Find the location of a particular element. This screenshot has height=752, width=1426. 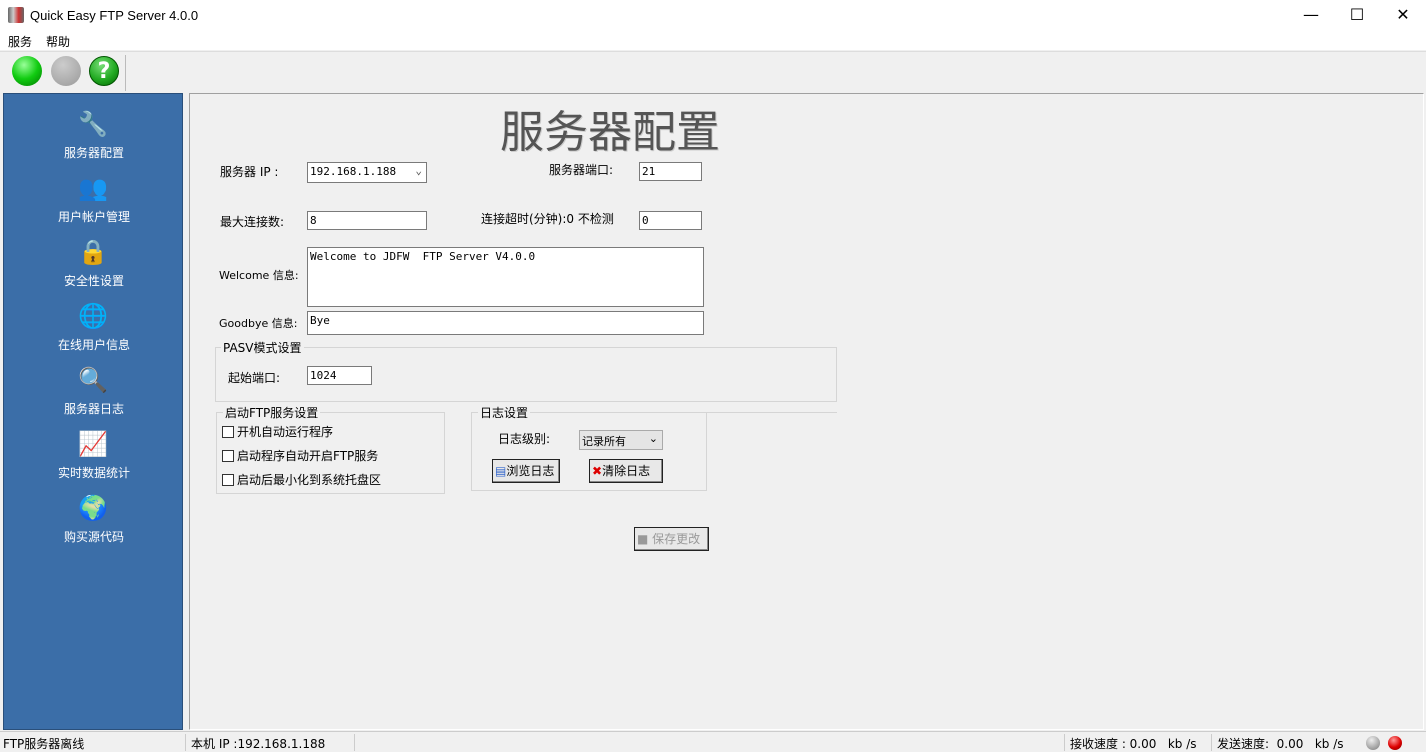

page-title: 服务器配置 is located at coordinates (610, 132).